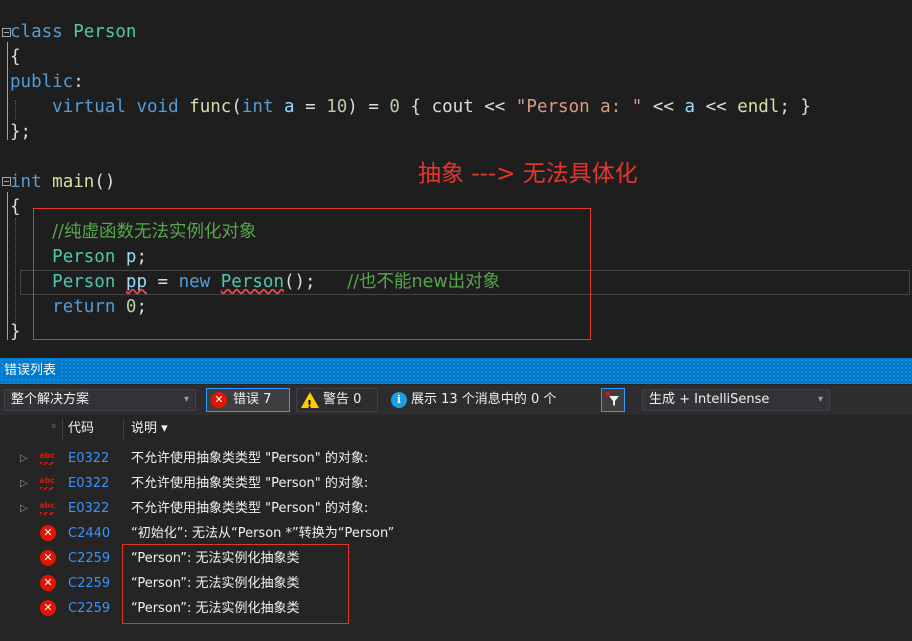  What do you see at coordinates (263, 533) in the screenshot?
I see `error-description: “初始化”: 无法从“Person *”转换为“Person”` at bounding box center [263, 533].